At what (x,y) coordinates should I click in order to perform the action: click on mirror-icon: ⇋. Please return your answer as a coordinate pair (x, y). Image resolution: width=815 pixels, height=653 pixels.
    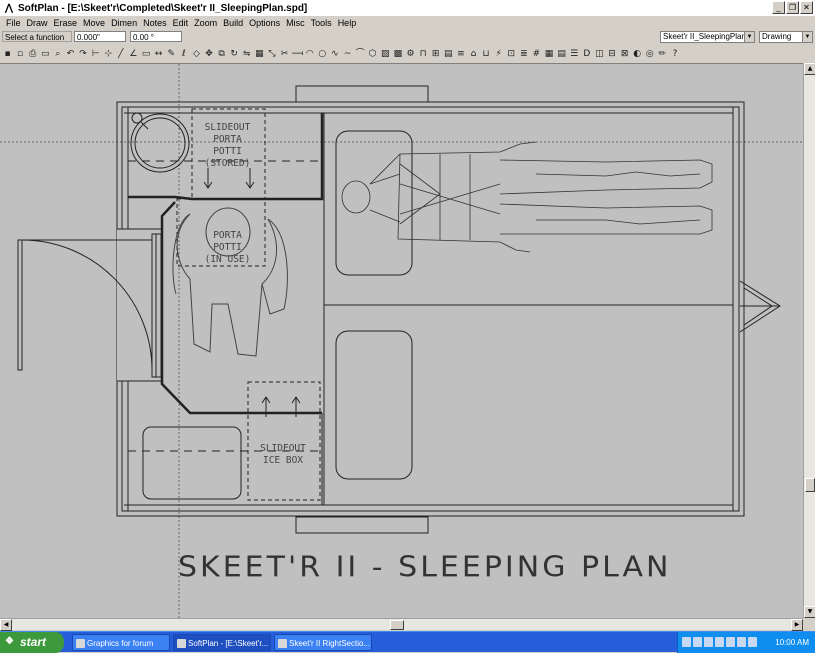
    Looking at the image, I should click on (246, 54).